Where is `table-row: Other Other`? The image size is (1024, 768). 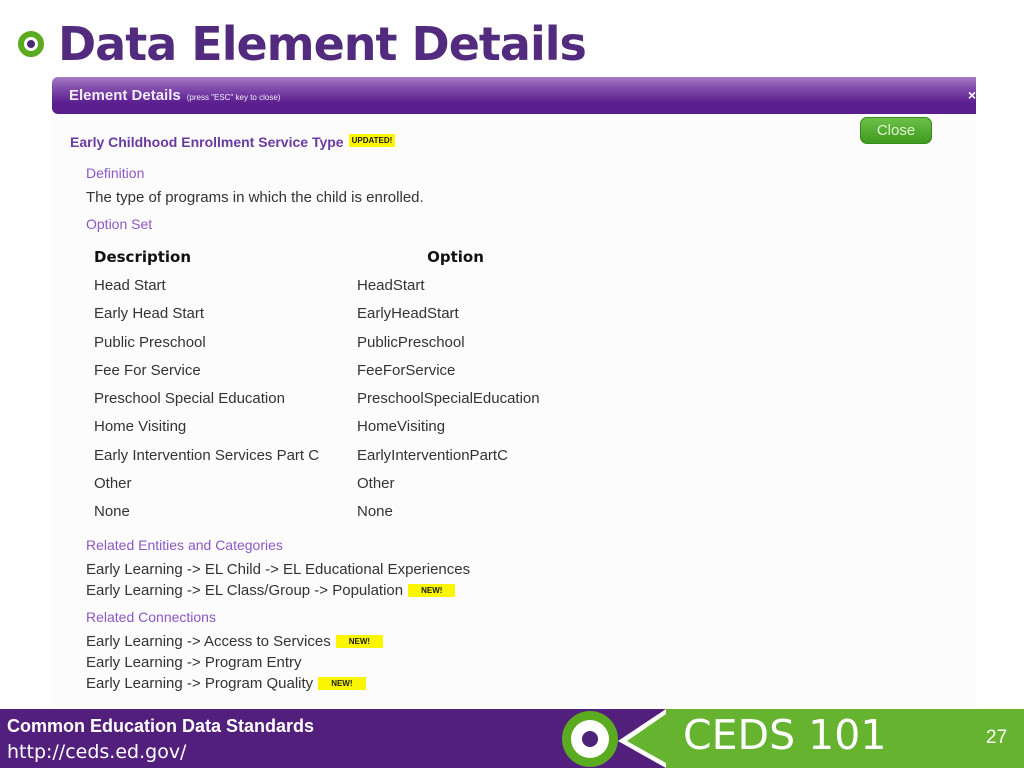 table-row: Other Other is located at coordinates (320, 483).